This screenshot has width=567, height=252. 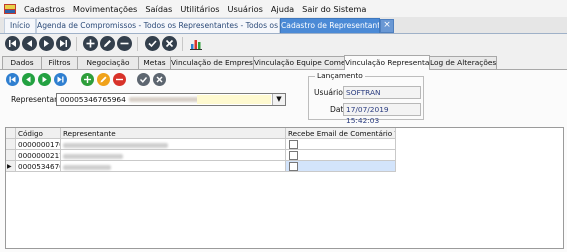 I want to click on tab-dados: Dados, so click(x=22, y=62).